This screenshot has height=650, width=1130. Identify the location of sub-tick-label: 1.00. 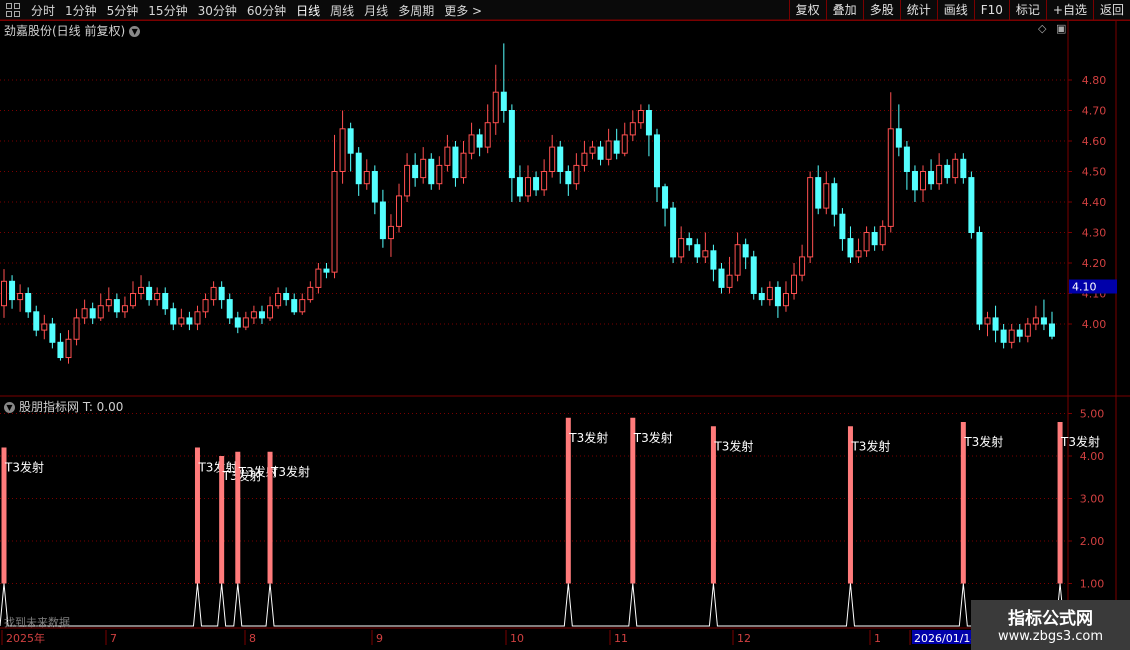
(1092, 584).